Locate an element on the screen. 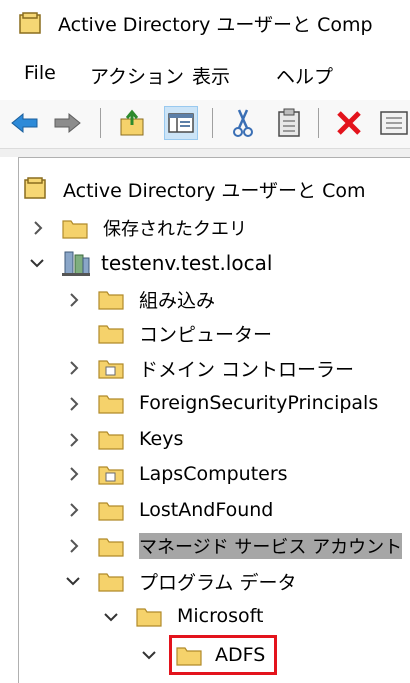 This screenshot has height=683, width=410. menu-view: 表示 is located at coordinates (211, 75).